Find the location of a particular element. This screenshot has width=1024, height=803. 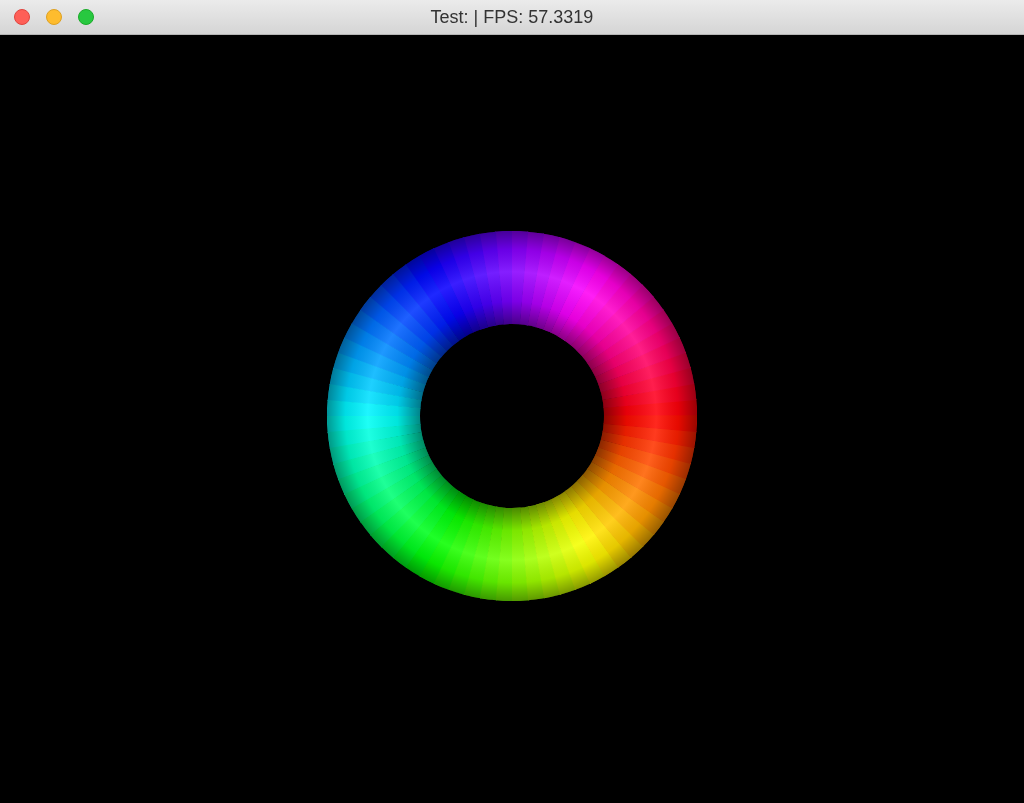

minimize-button is located at coordinates (54, 17).